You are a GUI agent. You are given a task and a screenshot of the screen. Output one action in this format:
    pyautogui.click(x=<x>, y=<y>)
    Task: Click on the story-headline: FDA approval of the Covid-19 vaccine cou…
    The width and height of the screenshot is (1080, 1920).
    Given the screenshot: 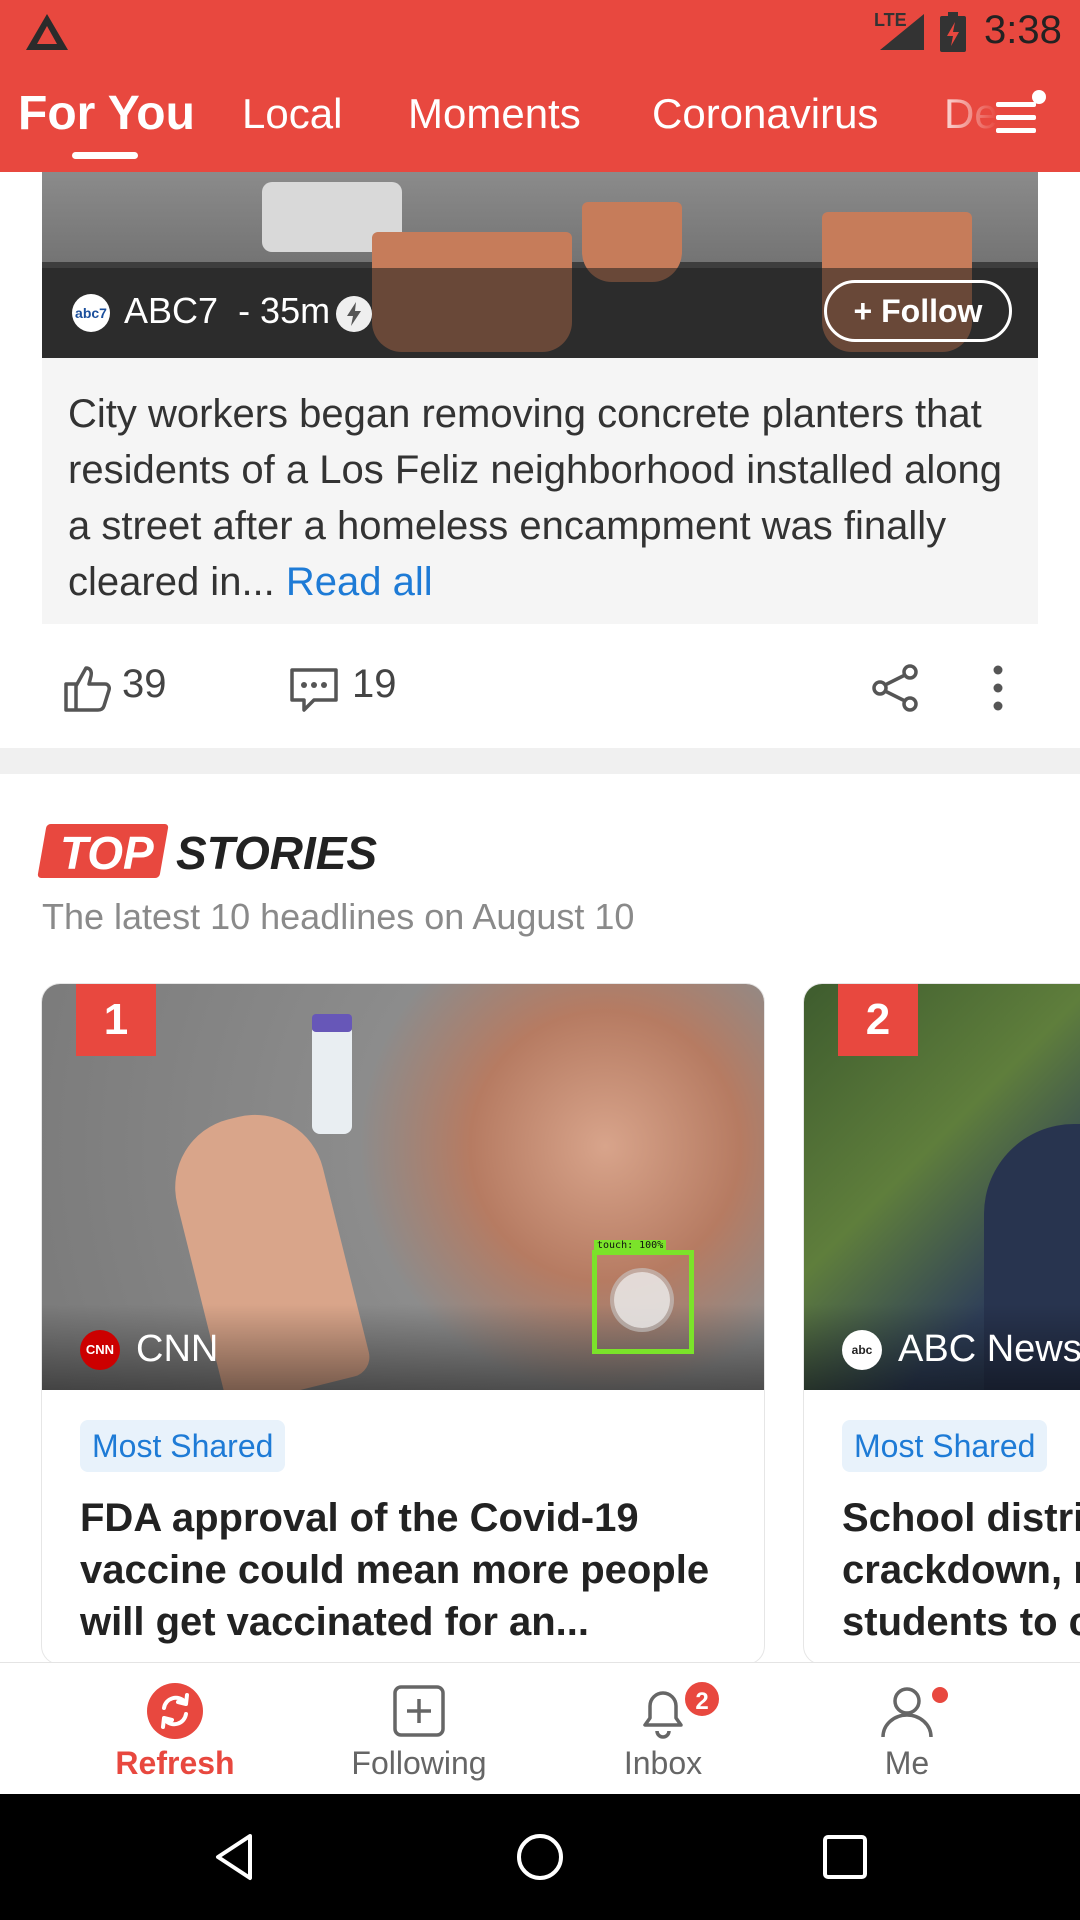 What is the action you would take?
    pyautogui.click(x=410, y=1570)
    